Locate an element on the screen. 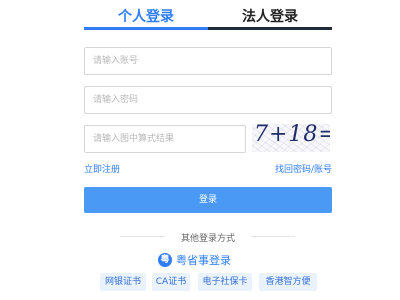  tab-active-indicator is located at coordinates (146, 28).